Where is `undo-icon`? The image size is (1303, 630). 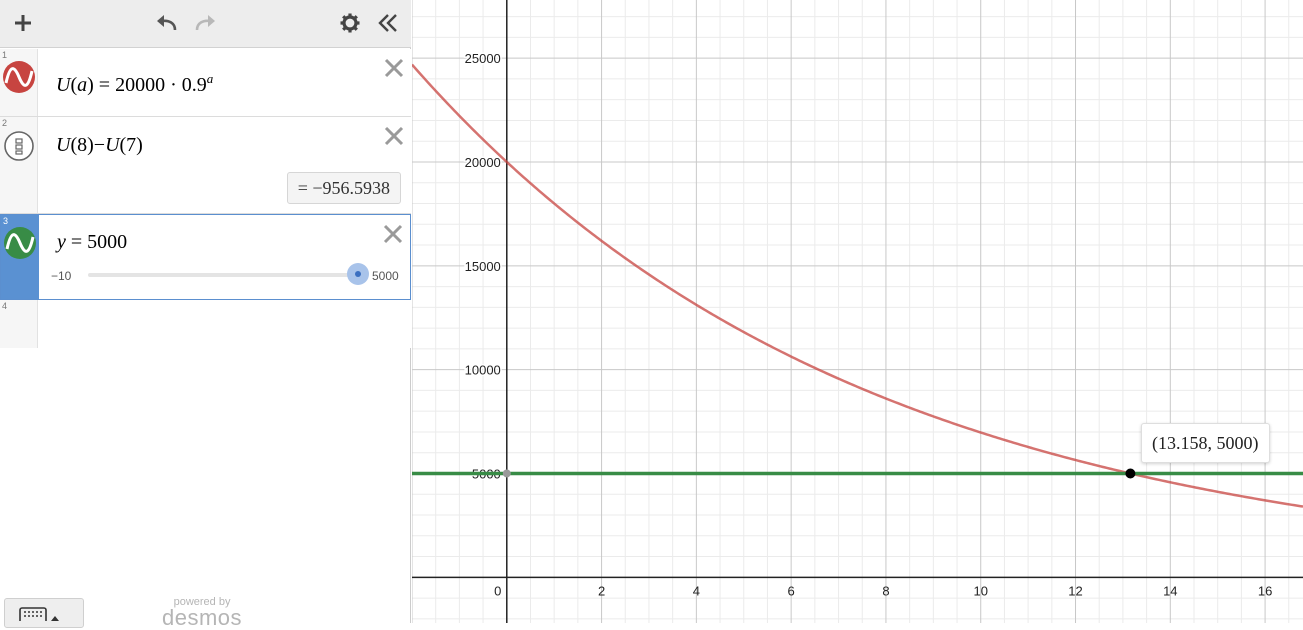 undo-icon is located at coordinates (167, 23).